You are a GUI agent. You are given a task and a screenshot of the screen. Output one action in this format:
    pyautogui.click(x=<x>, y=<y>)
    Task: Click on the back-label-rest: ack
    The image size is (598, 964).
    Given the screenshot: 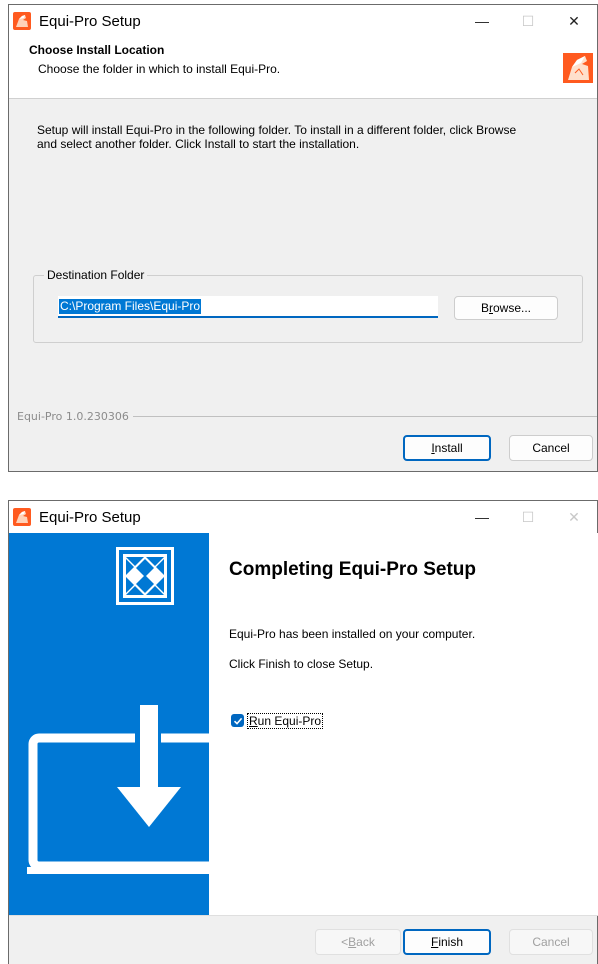 What is the action you would take?
    pyautogui.click(x=365, y=942)
    